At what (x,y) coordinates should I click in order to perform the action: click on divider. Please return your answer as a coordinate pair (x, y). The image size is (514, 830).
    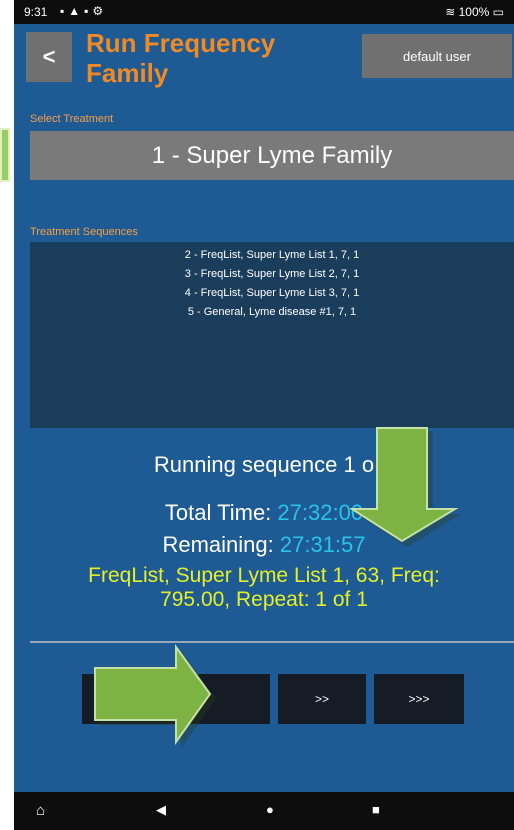
    Looking at the image, I should click on (272, 642).